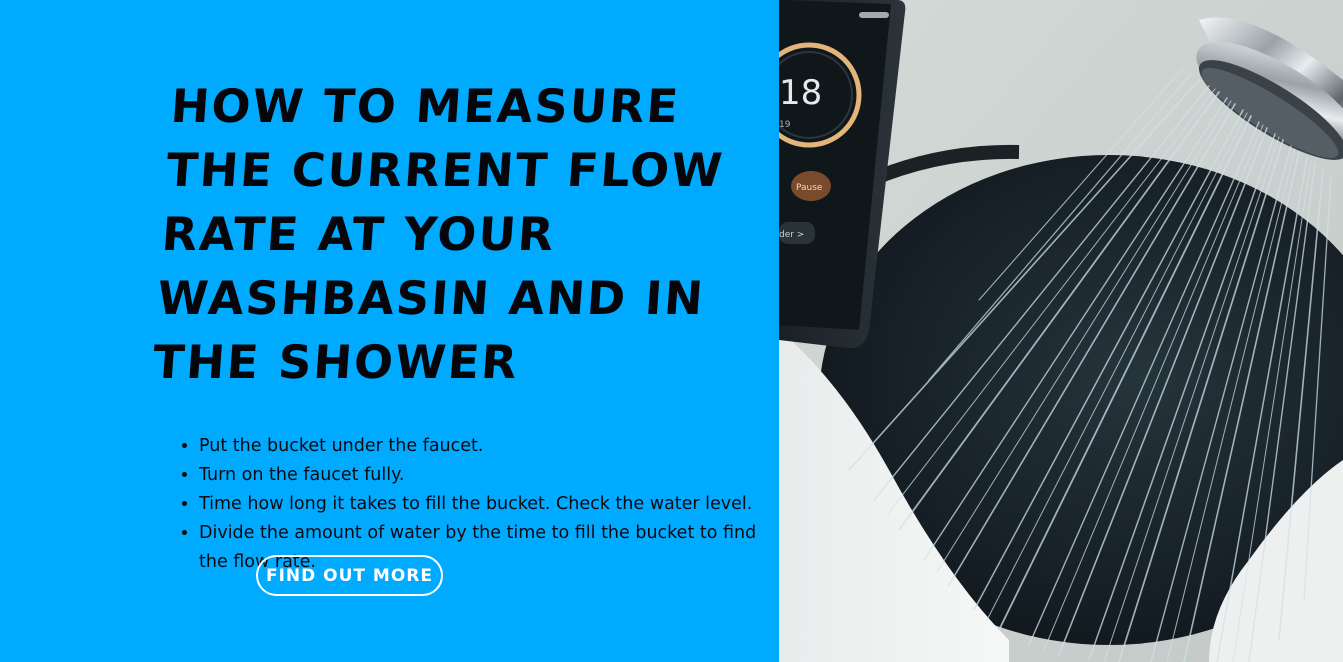 The width and height of the screenshot is (1343, 662). What do you see at coordinates (479, 446) in the screenshot?
I see `list-item: Put the bucket under the faucet.` at bounding box center [479, 446].